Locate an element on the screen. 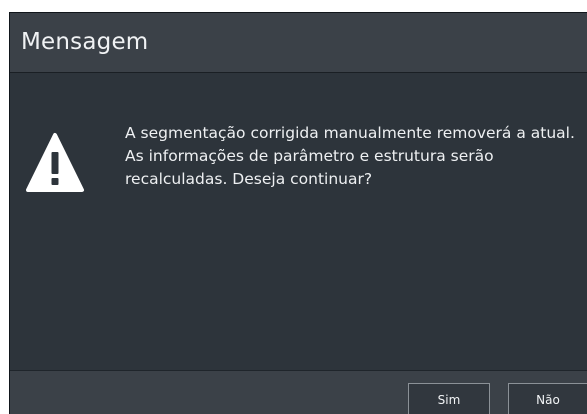 Image resolution: width=587 pixels, height=414 pixels. dialog-titlebar: Mensagem is located at coordinates (298, 43).